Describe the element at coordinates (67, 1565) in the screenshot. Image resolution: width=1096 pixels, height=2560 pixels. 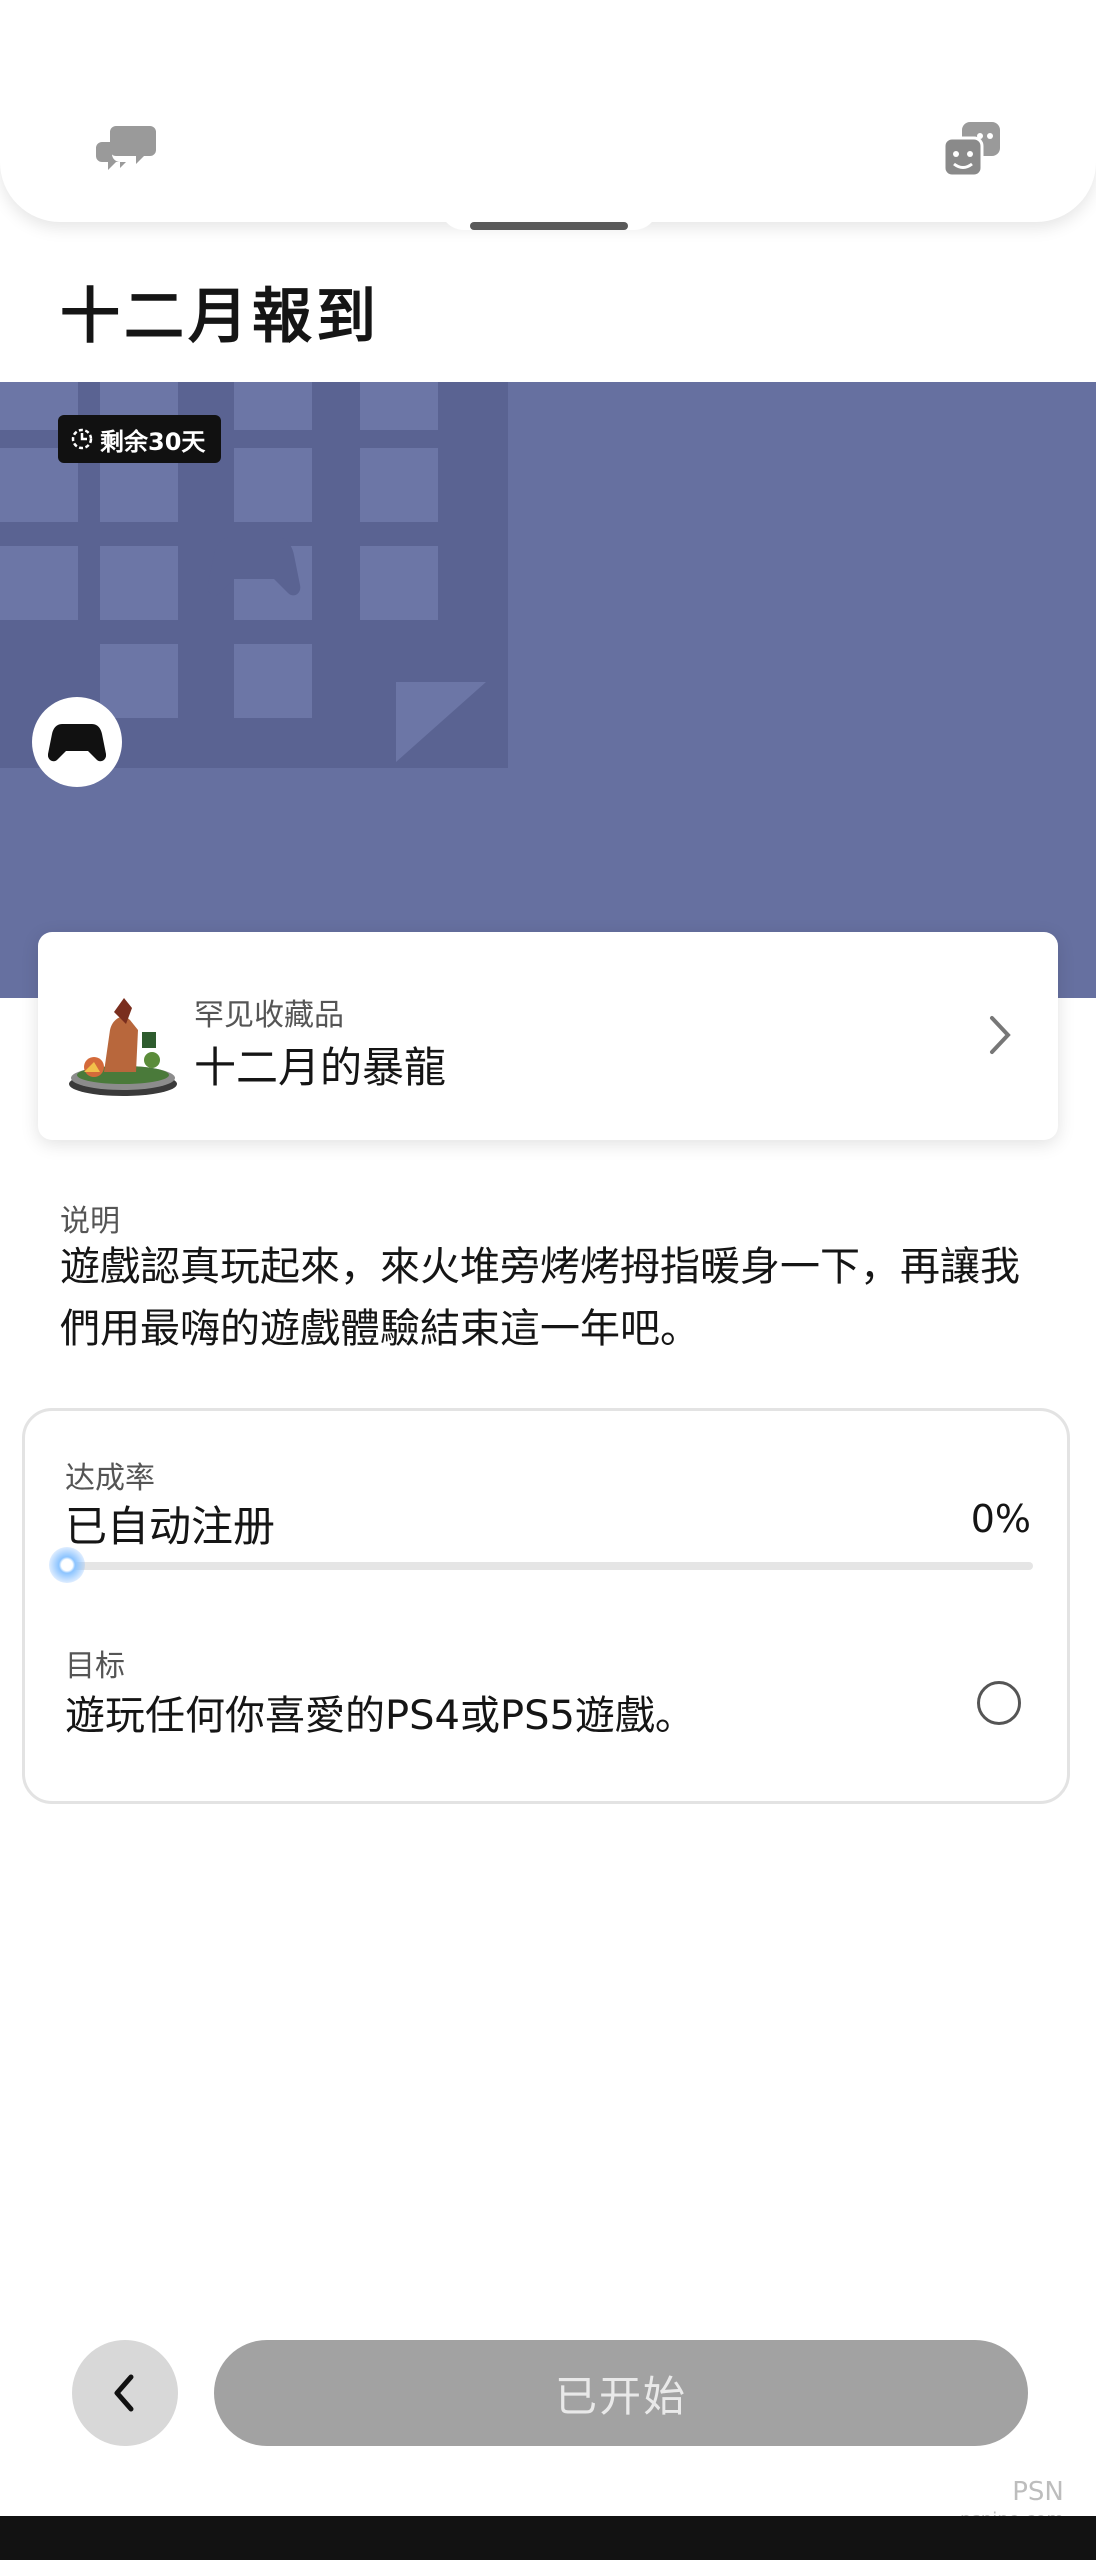
I see `progress-indicator` at that location.